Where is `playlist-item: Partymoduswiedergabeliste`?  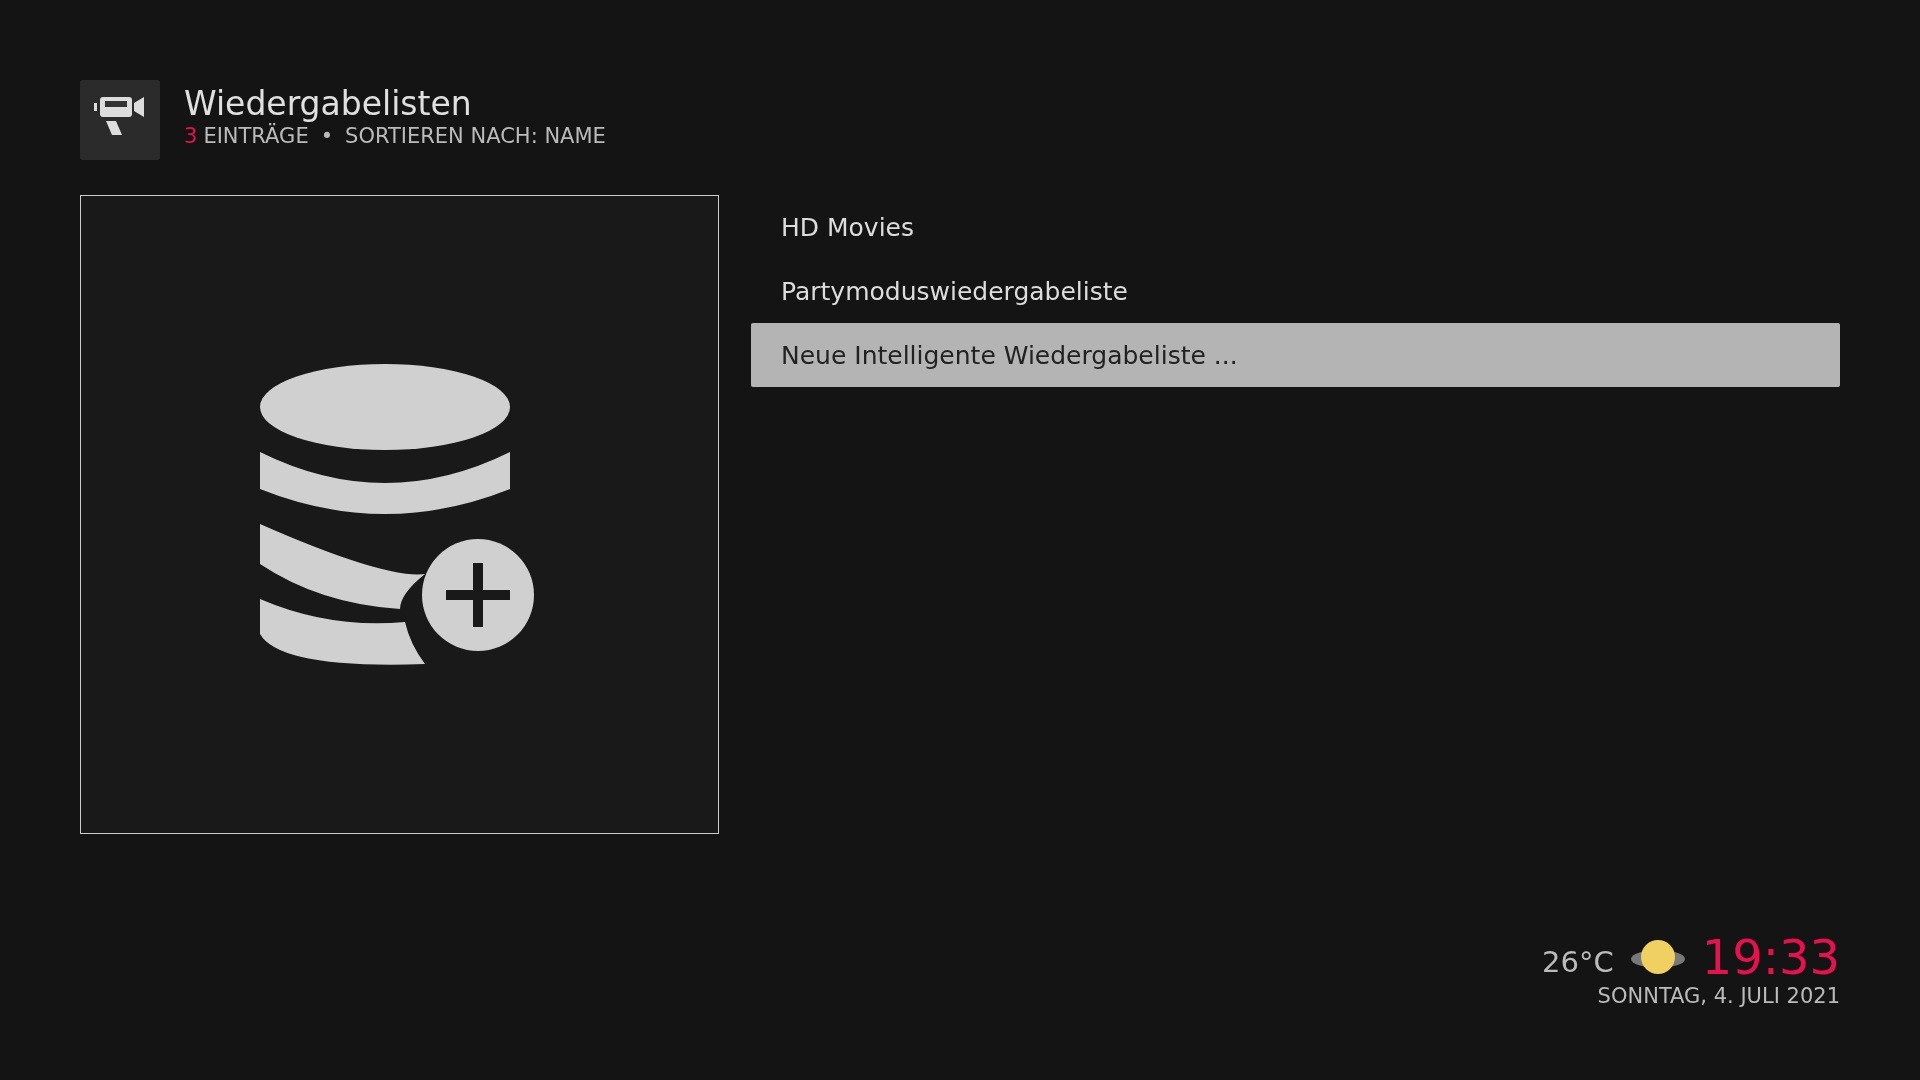
playlist-item: Partymoduswiedergabeliste is located at coordinates (1295, 291).